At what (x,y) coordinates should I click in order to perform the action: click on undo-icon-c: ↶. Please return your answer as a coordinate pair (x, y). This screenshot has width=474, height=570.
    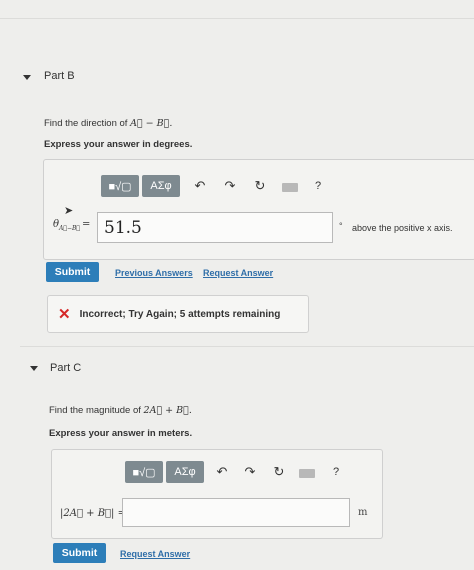
    Looking at the image, I should click on (222, 472).